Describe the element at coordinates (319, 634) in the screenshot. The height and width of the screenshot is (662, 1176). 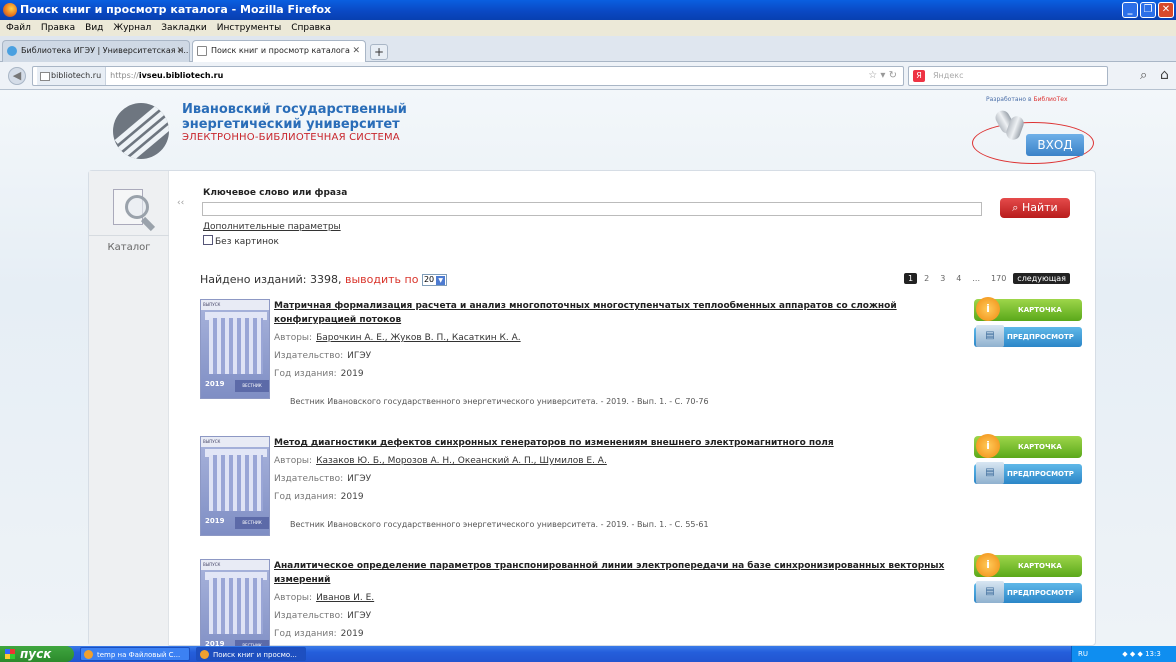
I see `item-year: Год издания: 2019` at that location.